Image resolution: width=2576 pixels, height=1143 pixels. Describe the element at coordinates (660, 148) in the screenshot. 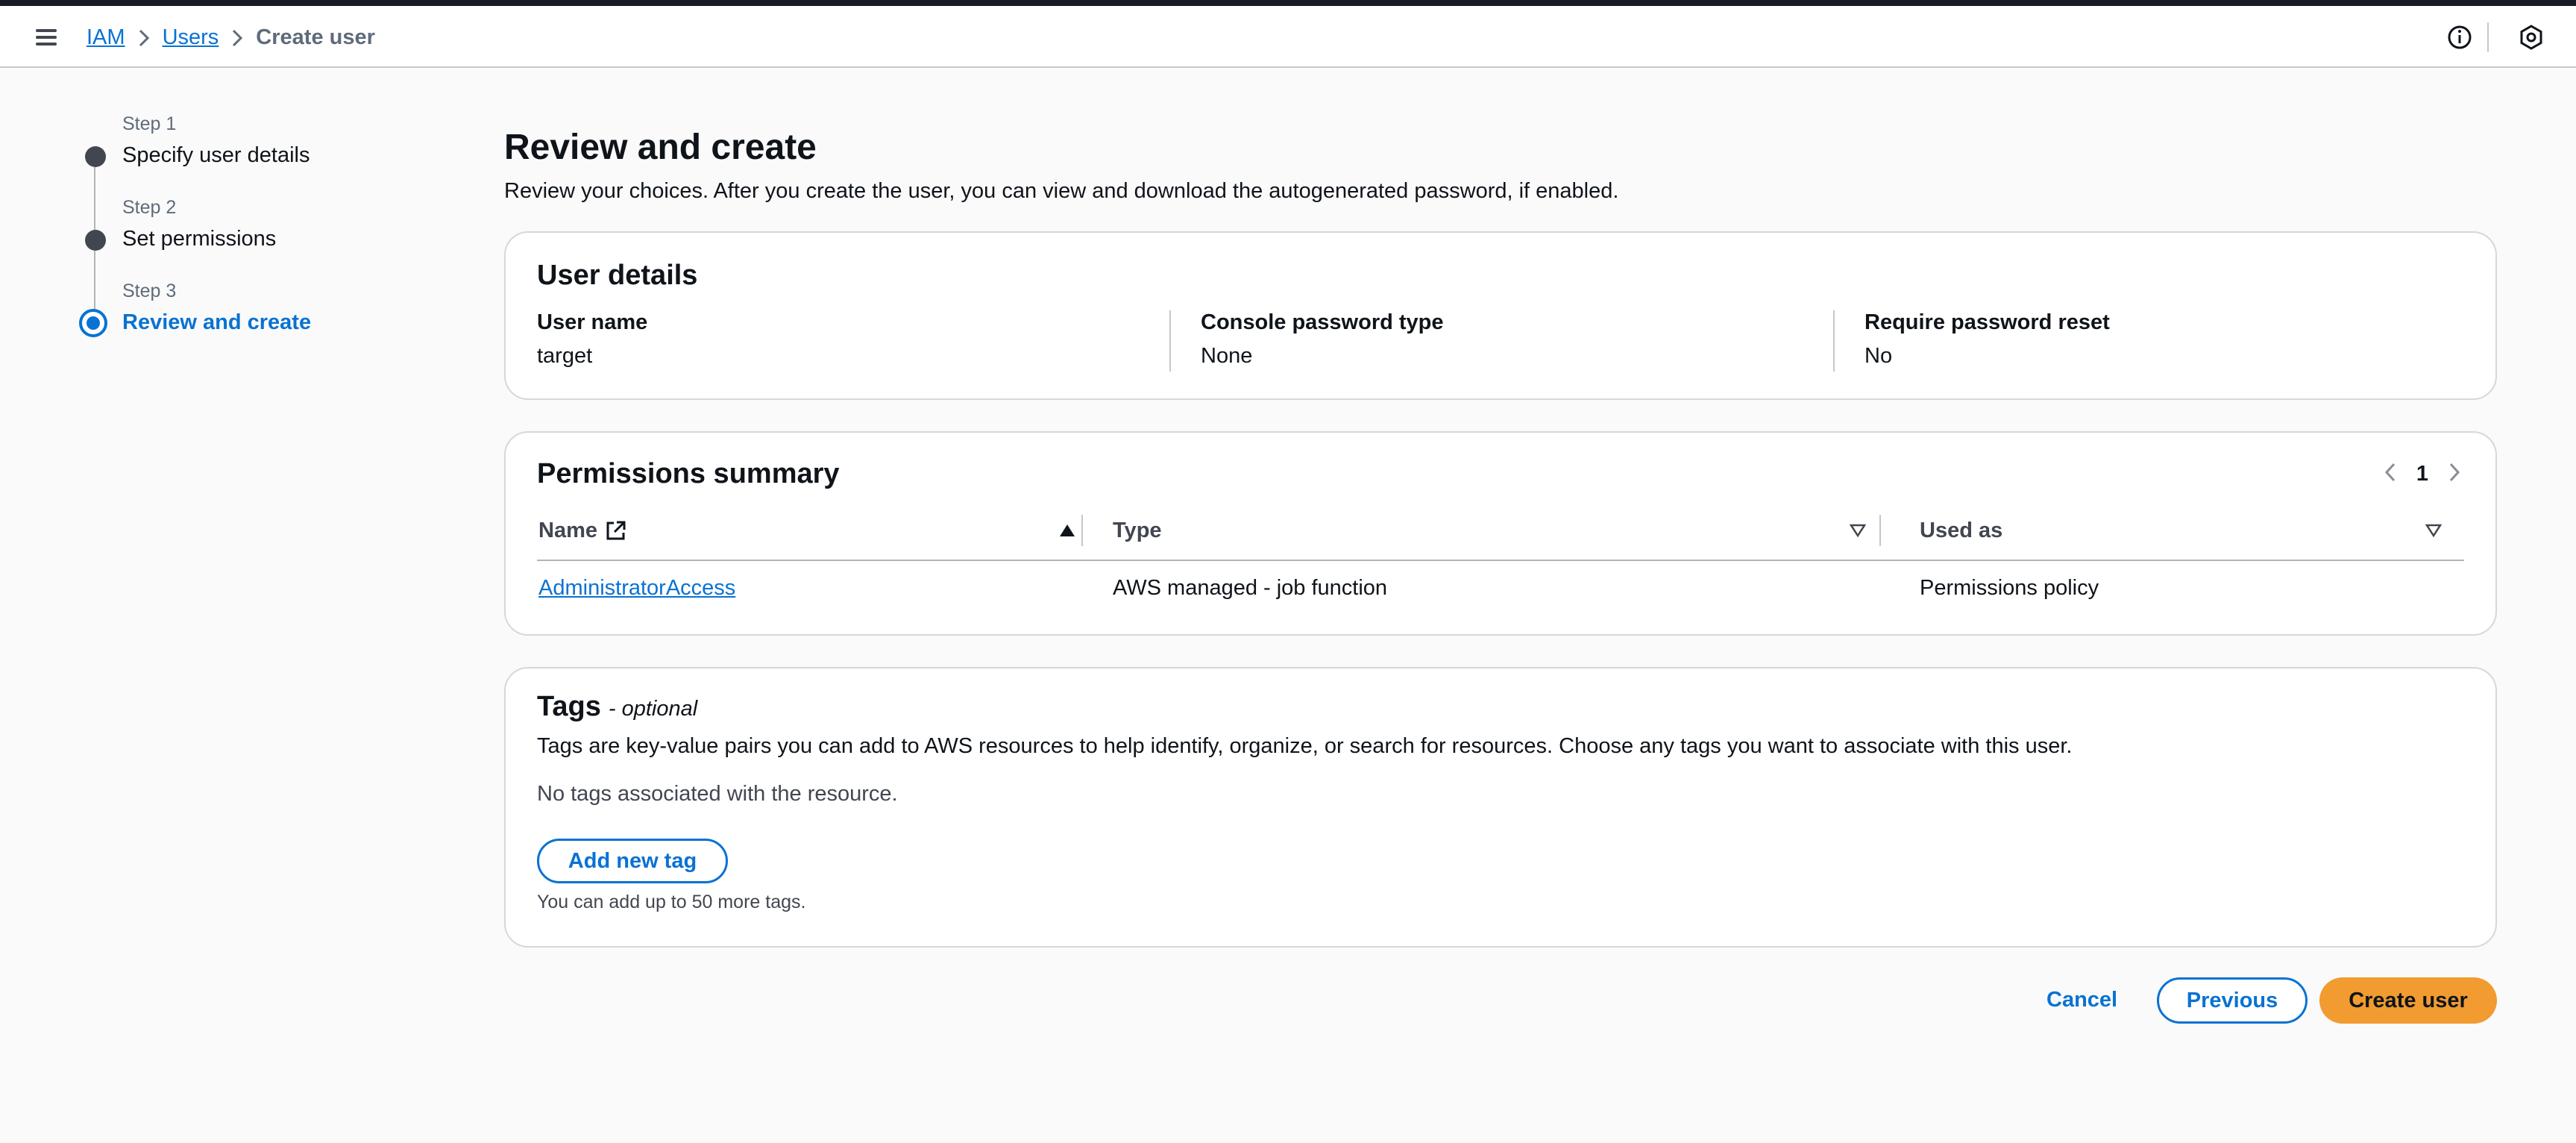

I see `page-title: Review and create` at that location.